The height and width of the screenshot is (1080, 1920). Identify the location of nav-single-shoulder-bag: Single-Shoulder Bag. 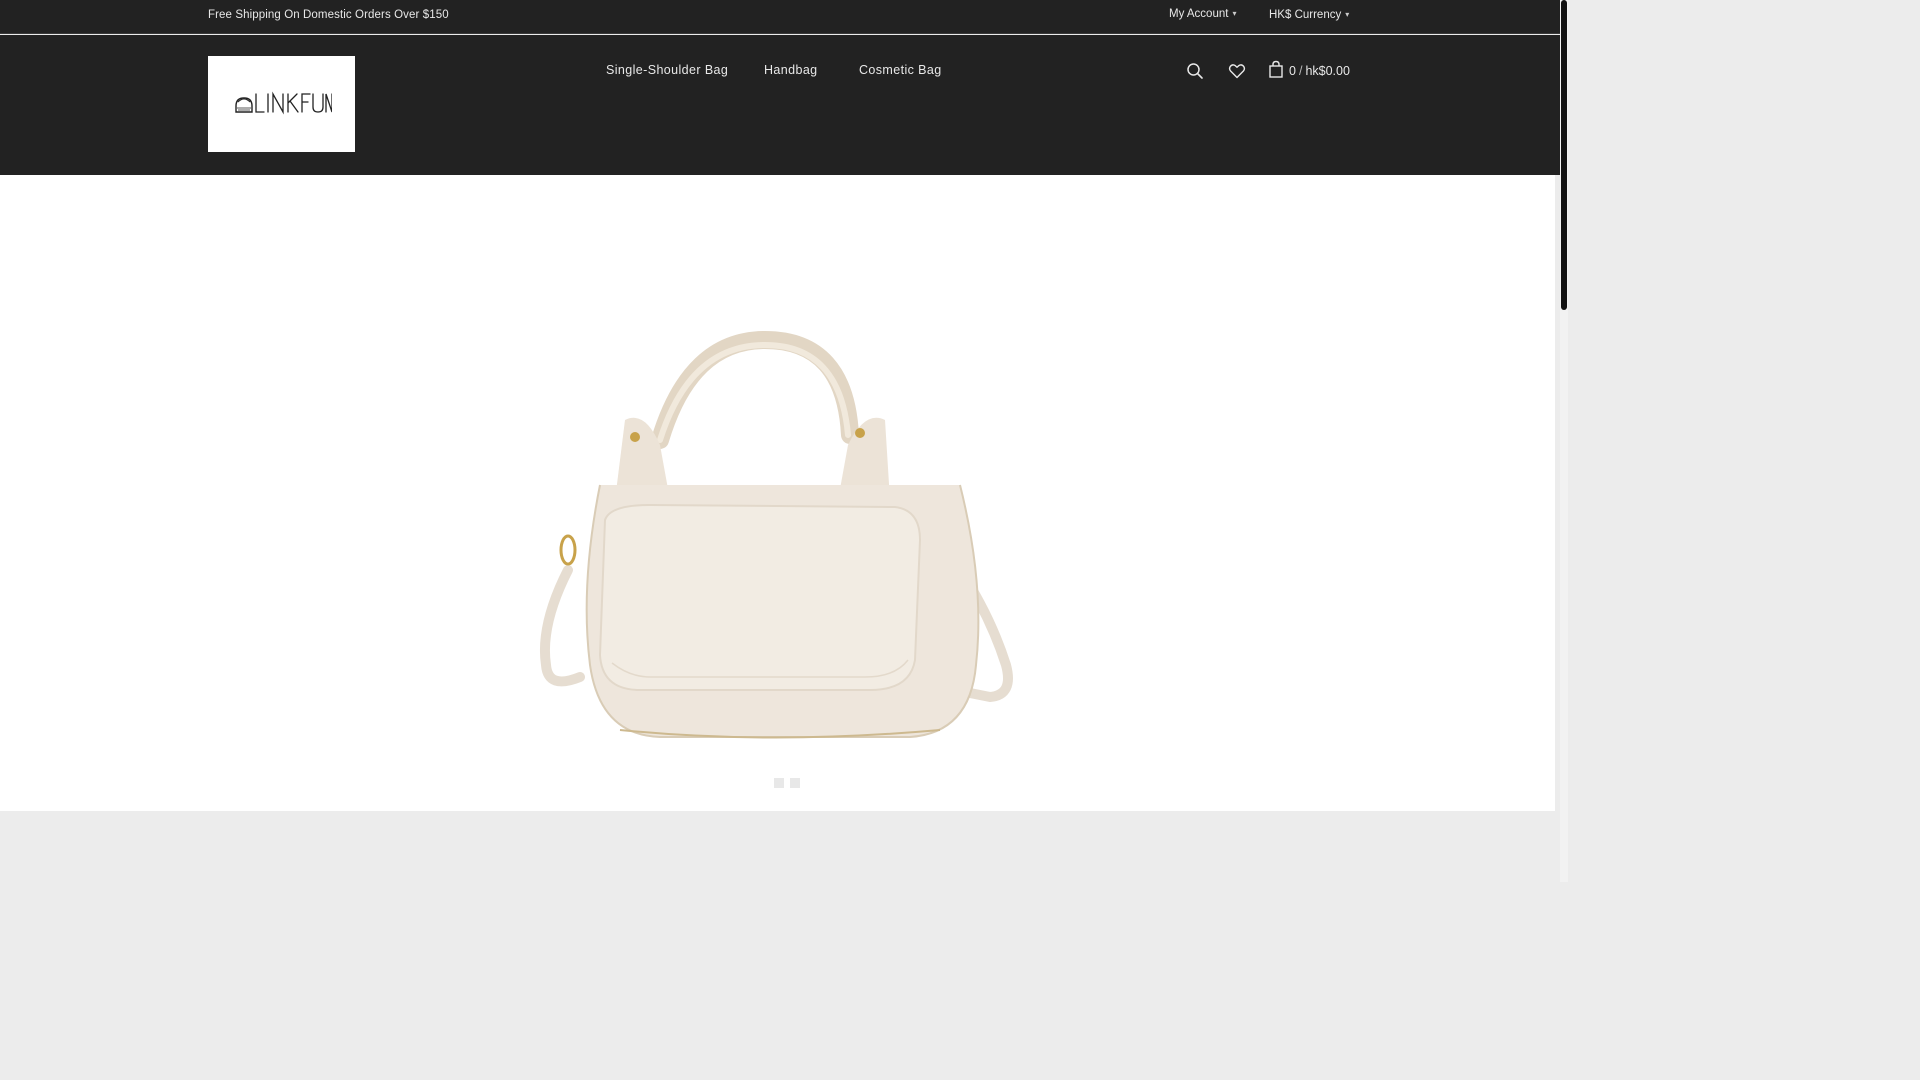
(667, 70).